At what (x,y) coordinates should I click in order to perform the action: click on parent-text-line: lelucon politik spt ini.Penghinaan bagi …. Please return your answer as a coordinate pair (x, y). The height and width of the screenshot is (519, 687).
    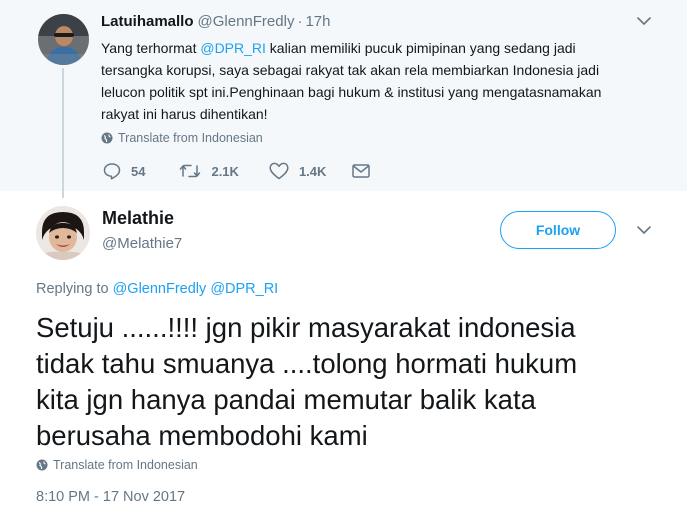
    Looking at the image, I should click on (351, 92).